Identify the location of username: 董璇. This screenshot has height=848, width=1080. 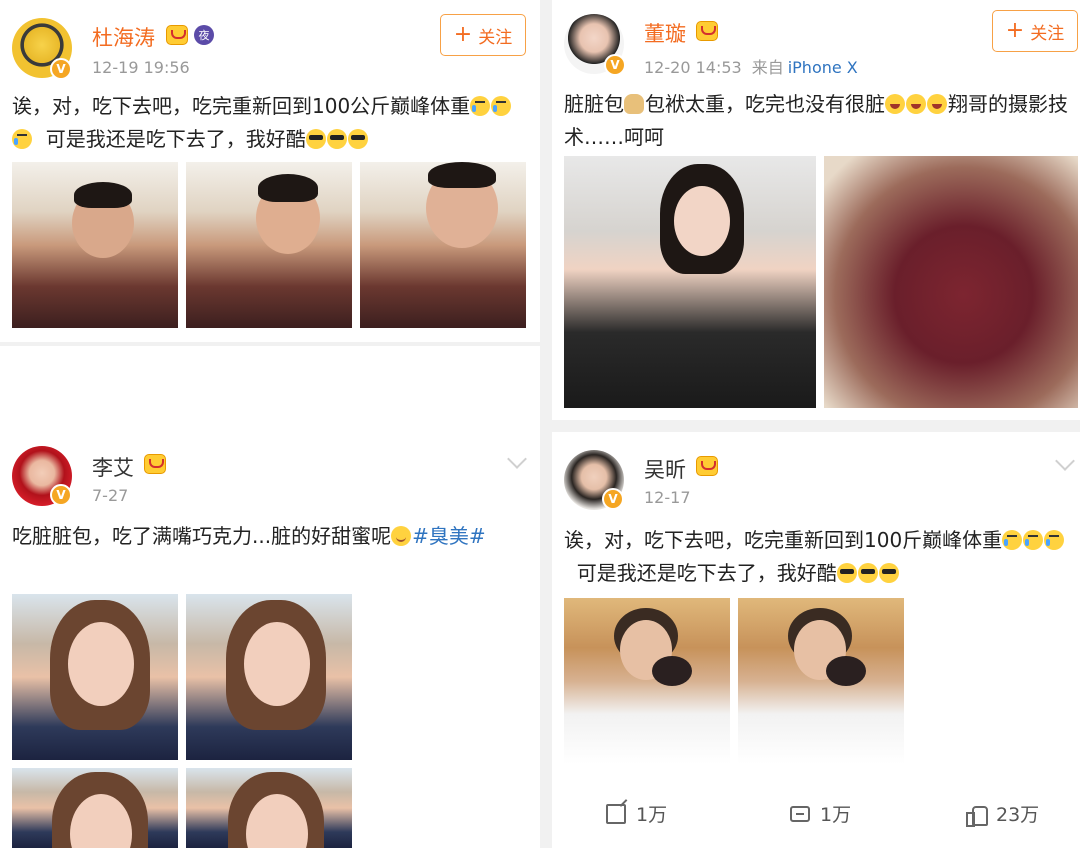
(665, 33).